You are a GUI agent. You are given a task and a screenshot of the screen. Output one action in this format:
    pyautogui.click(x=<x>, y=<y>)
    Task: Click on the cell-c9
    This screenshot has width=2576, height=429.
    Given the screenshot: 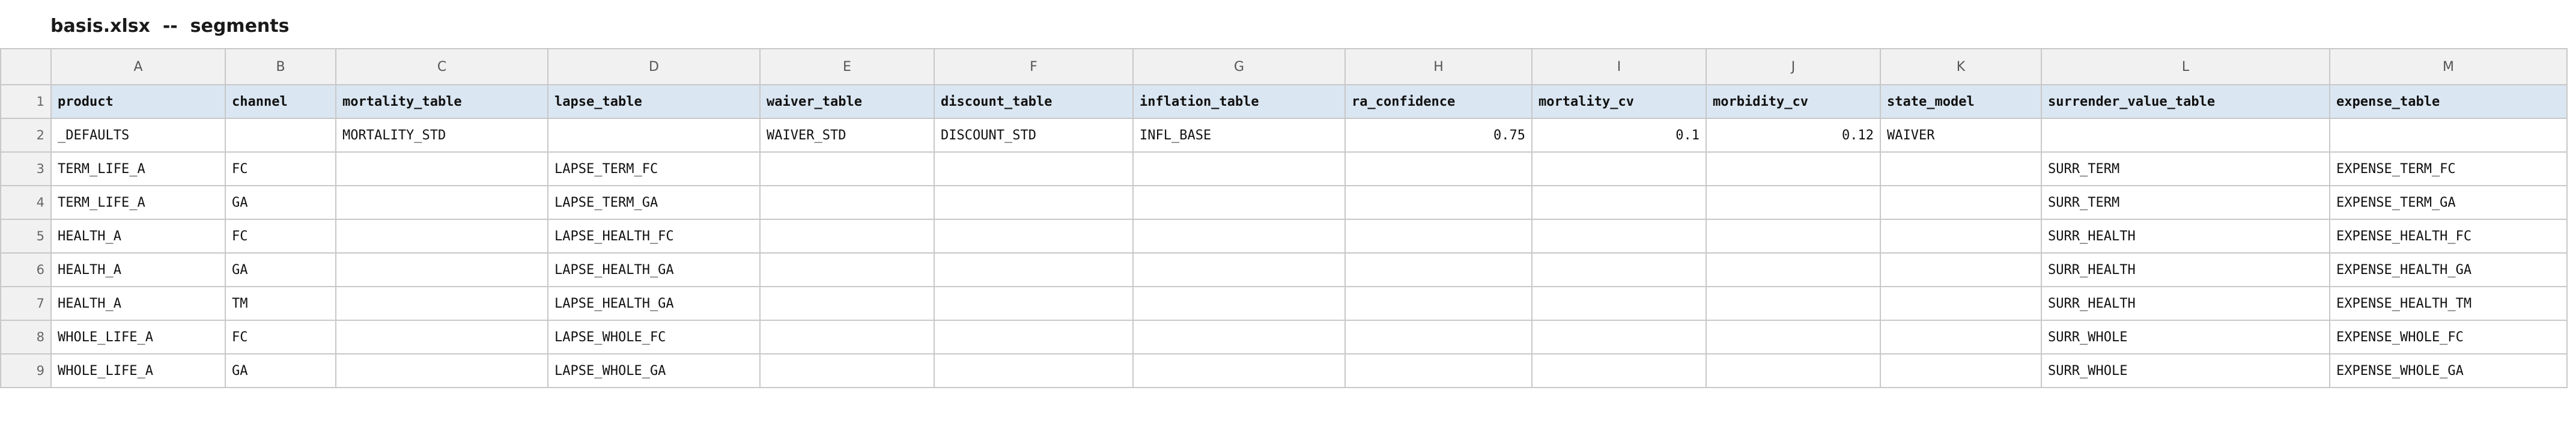 What is the action you would take?
    pyautogui.click(x=441, y=370)
    